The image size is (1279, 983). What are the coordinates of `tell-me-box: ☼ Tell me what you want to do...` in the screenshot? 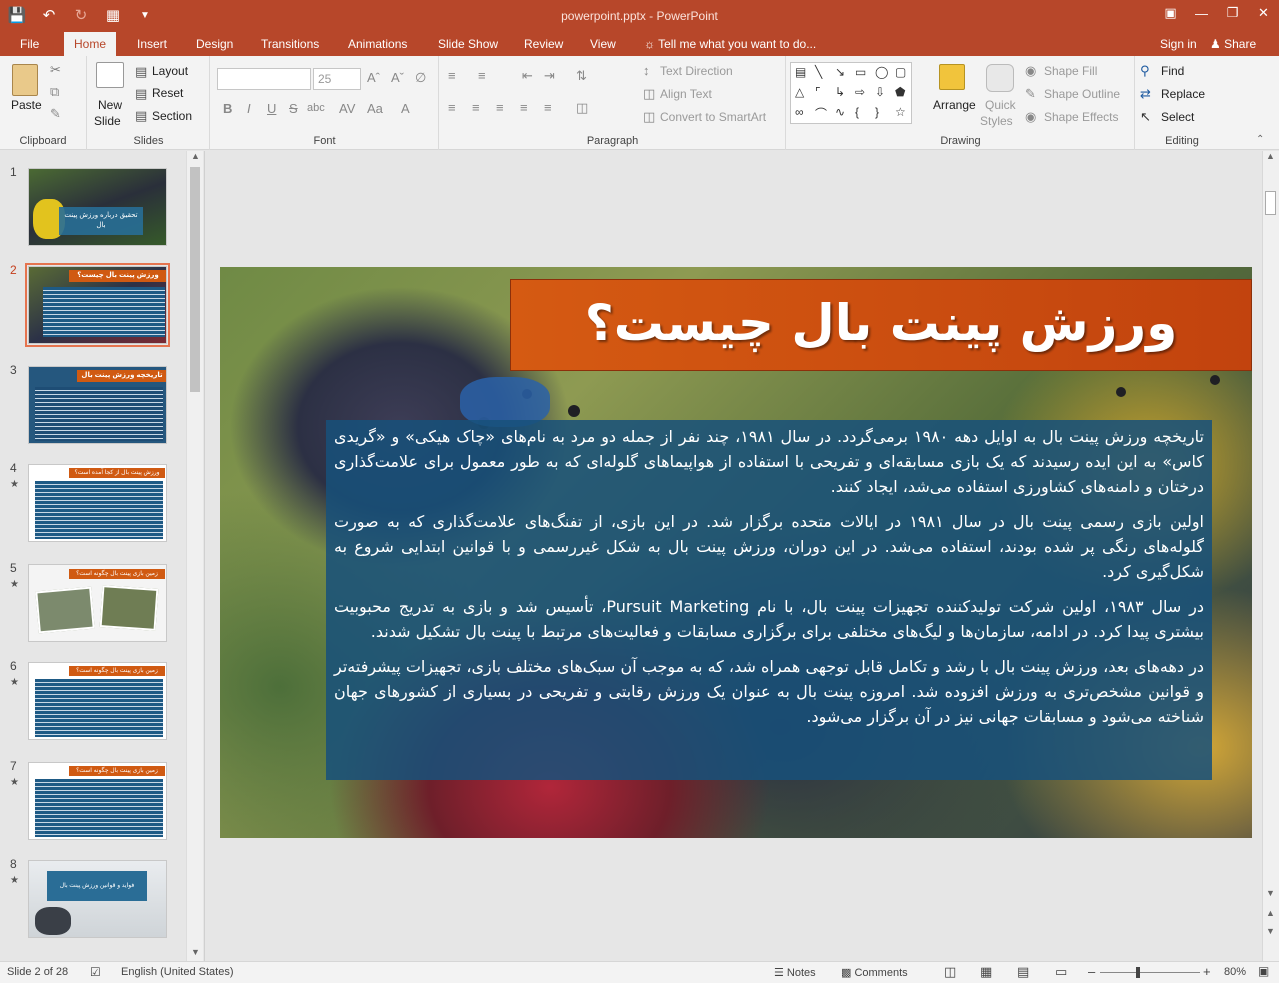 It's located at (730, 44).